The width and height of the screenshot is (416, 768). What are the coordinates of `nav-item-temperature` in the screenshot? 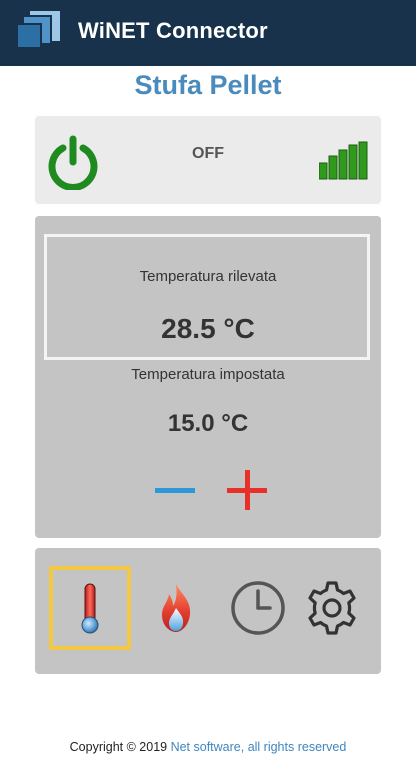 It's located at (90, 608).